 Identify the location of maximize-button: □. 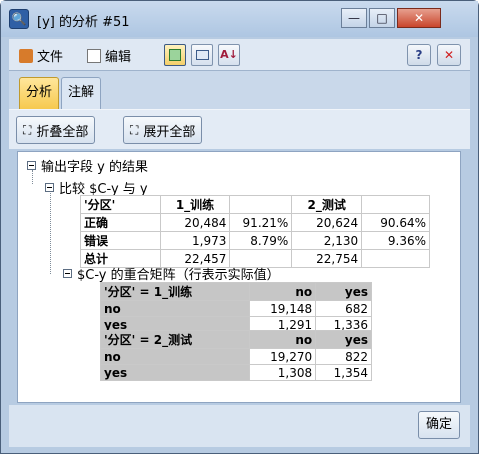
(382, 18).